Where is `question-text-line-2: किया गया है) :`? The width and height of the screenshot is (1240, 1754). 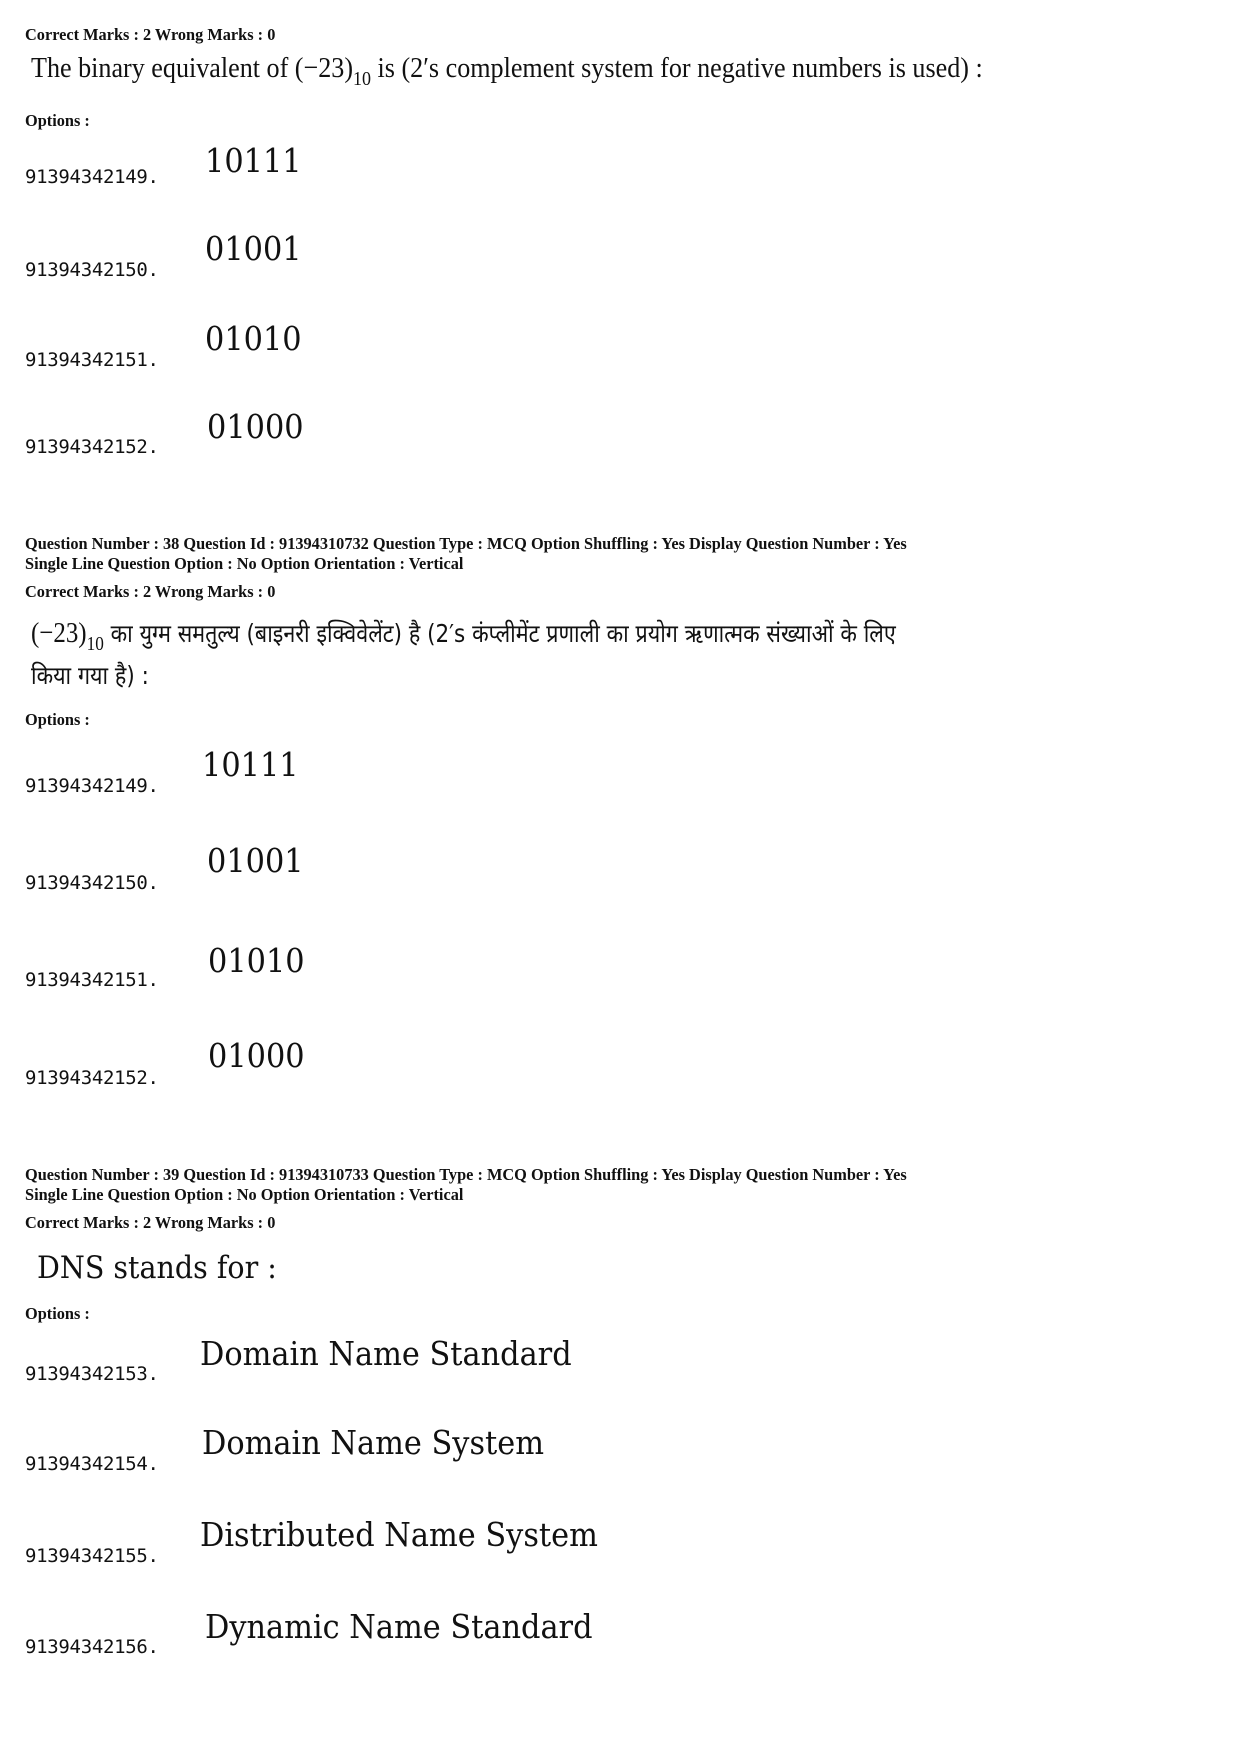
question-text-line-2: किया गया है) : is located at coordinates (90, 675).